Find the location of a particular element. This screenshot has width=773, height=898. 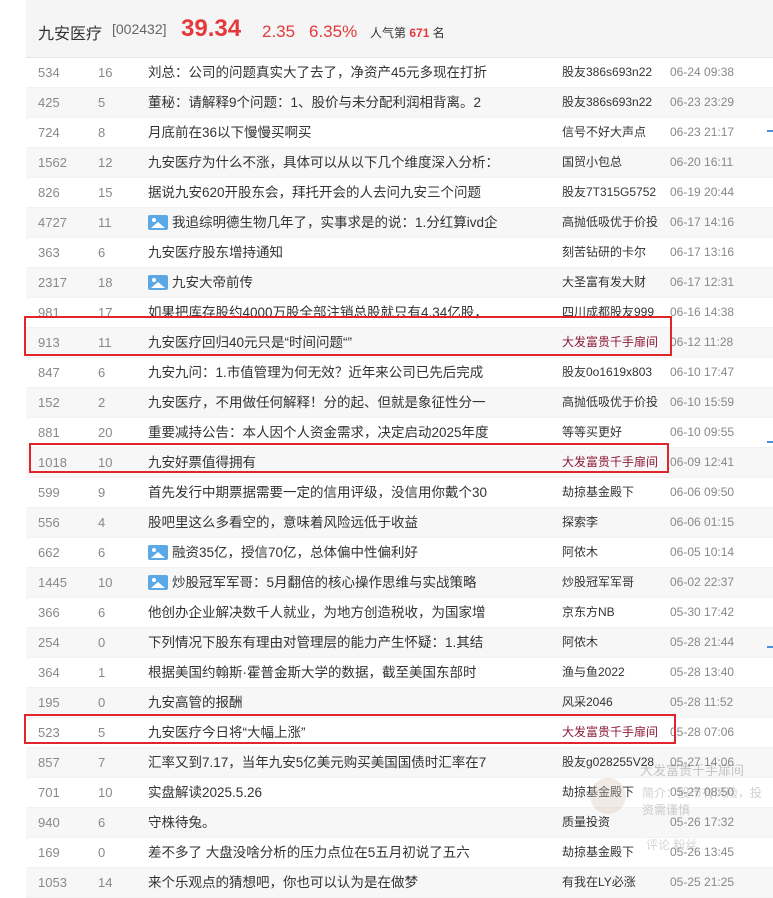

post-title-link: 九安高管的报酬 is located at coordinates (195, 702).